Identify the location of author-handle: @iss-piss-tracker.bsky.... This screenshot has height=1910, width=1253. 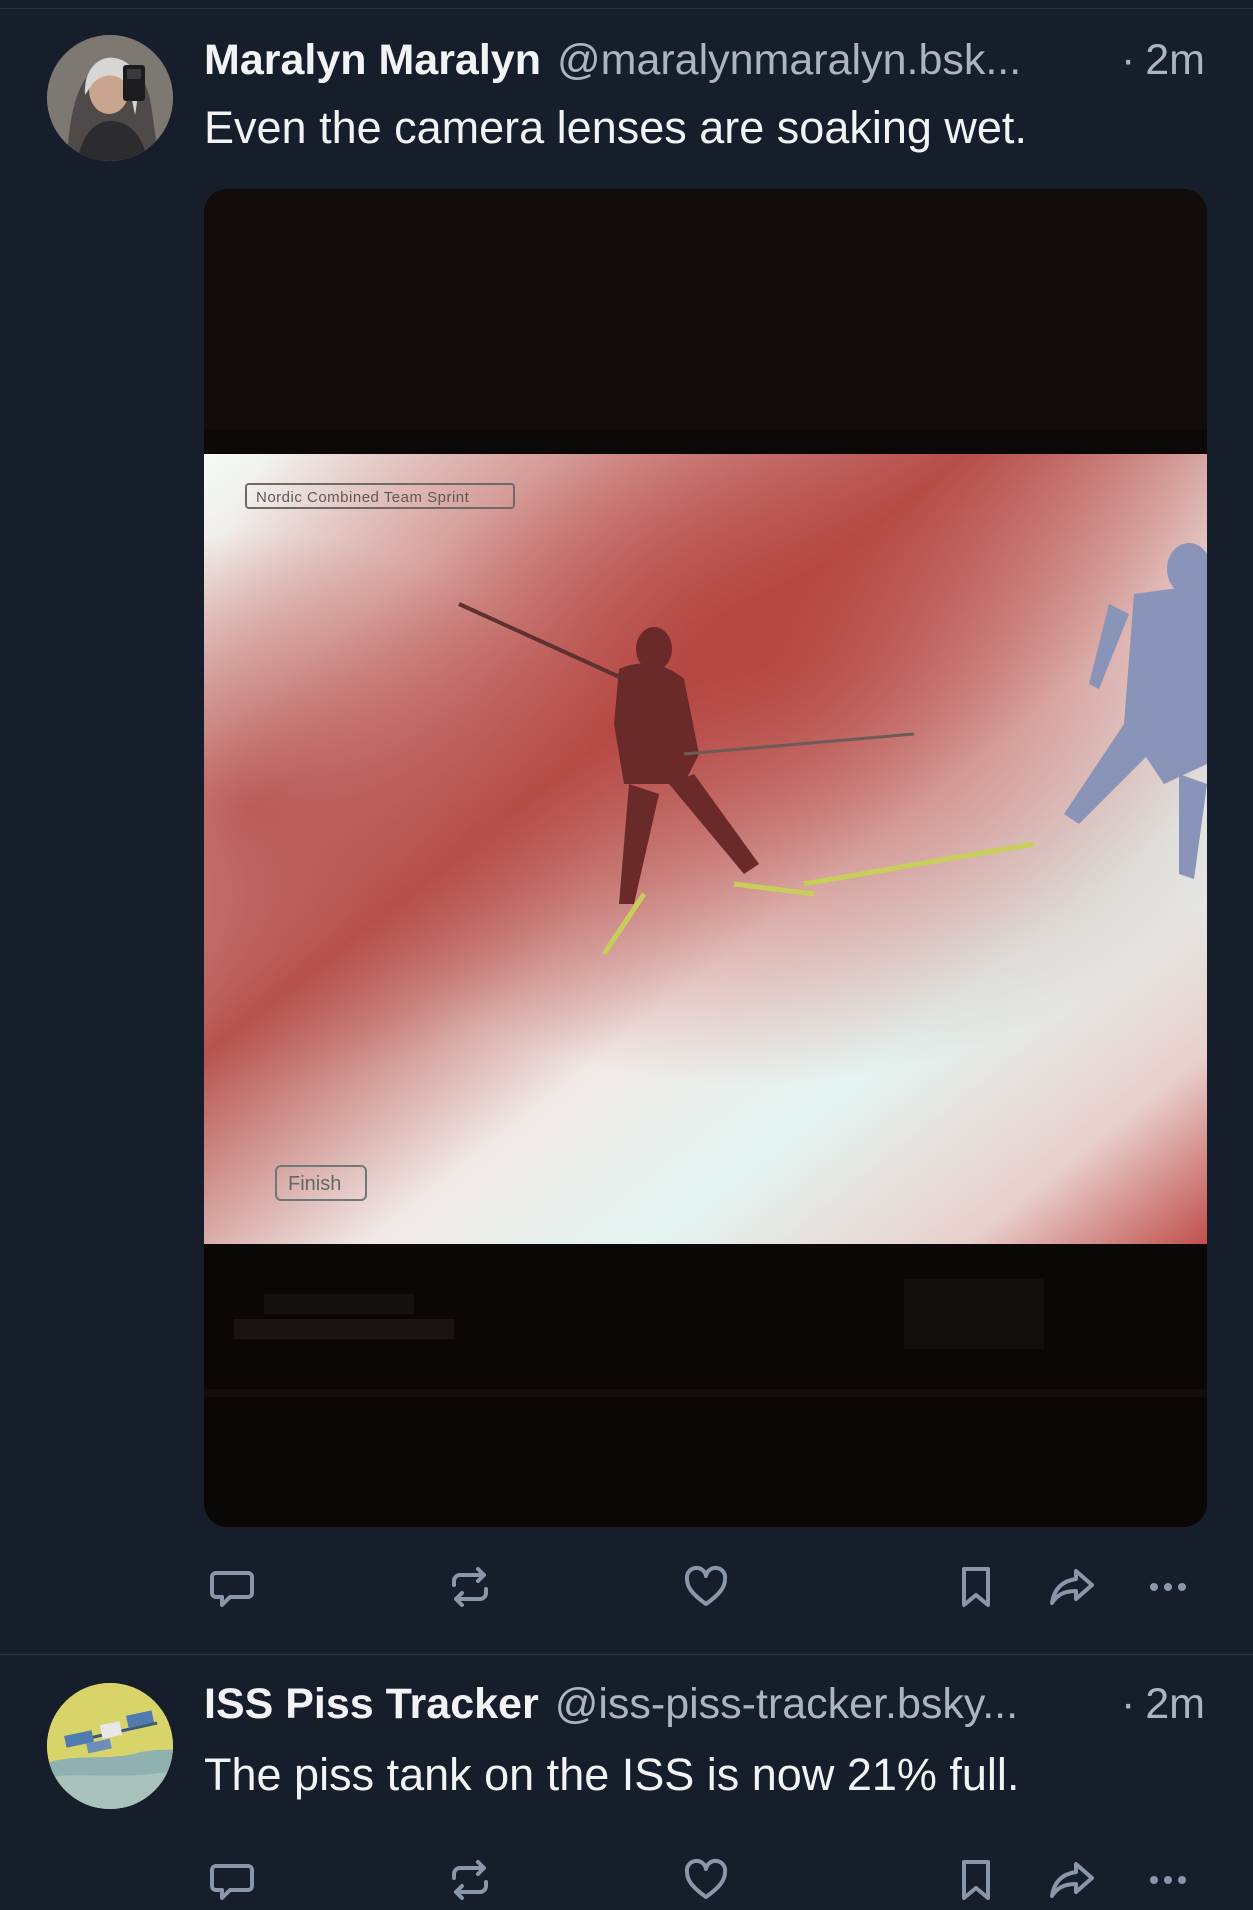
(829, 1704).